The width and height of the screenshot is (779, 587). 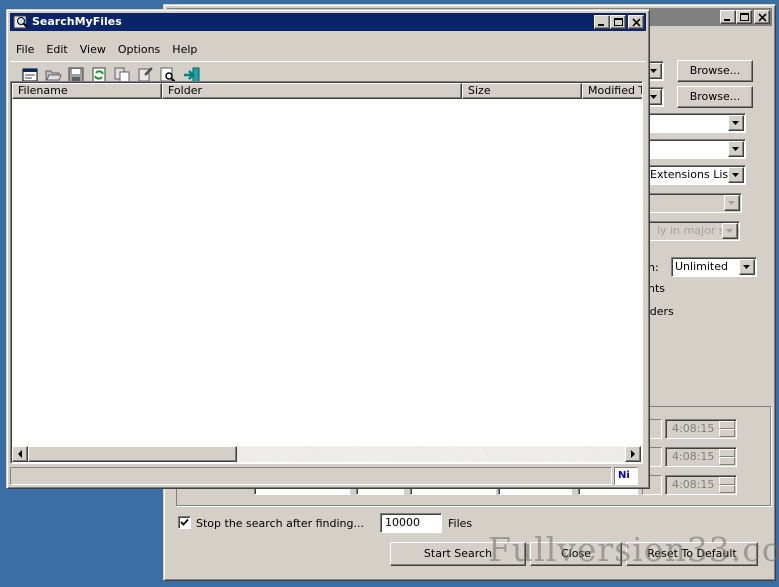 What do you see at coordinates (411, 523) in the screenshot?
I see `max-files-input: 10000` at bounding box center [411, 523].